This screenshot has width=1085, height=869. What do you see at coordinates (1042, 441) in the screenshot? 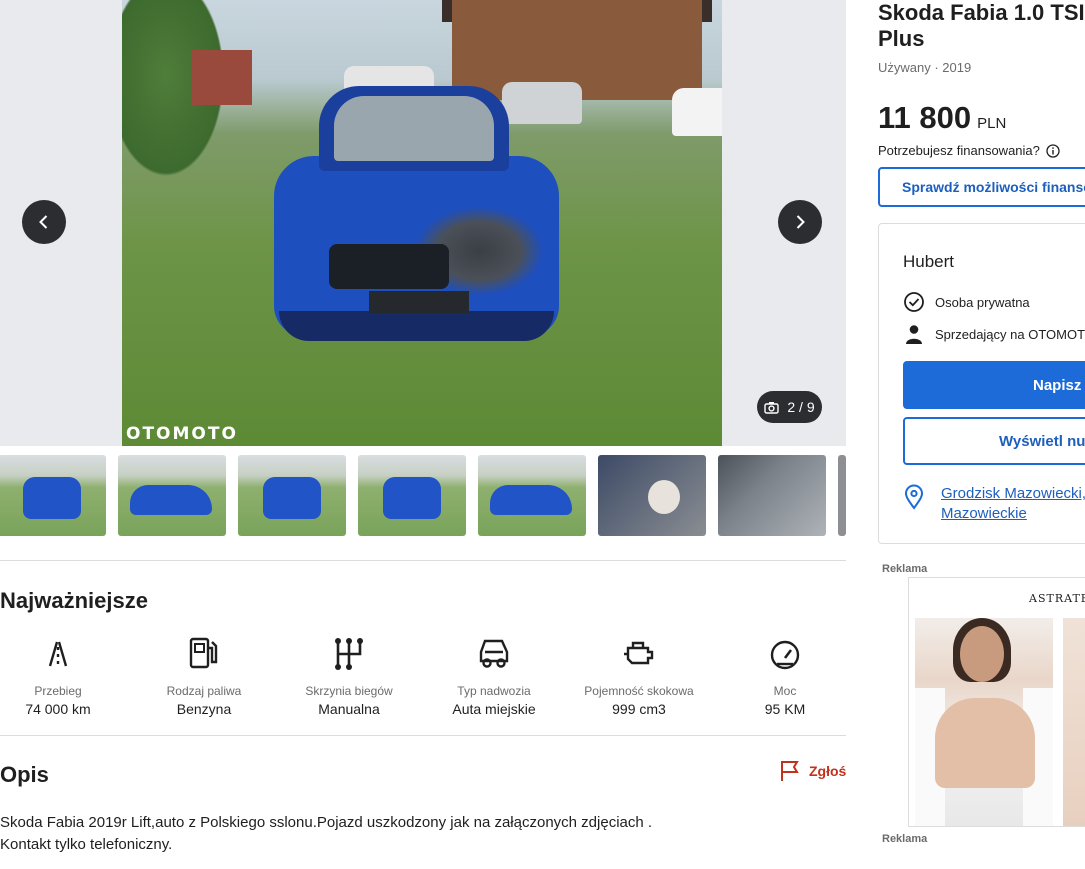
I see `show-phone-label: Wyświetl numer` at bounding box center [1042, 441].